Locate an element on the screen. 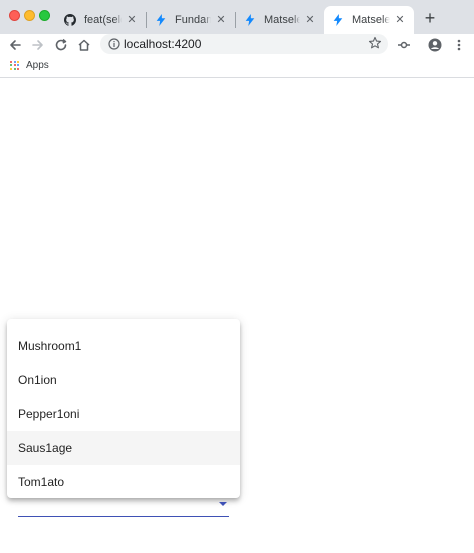  home-button is located at coordinates (84, 45).